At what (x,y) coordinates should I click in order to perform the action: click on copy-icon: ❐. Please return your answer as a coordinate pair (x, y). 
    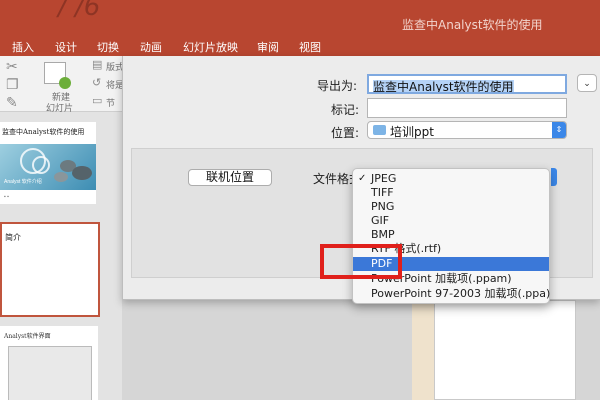
    Looking at the image, I should click on (12, 84).